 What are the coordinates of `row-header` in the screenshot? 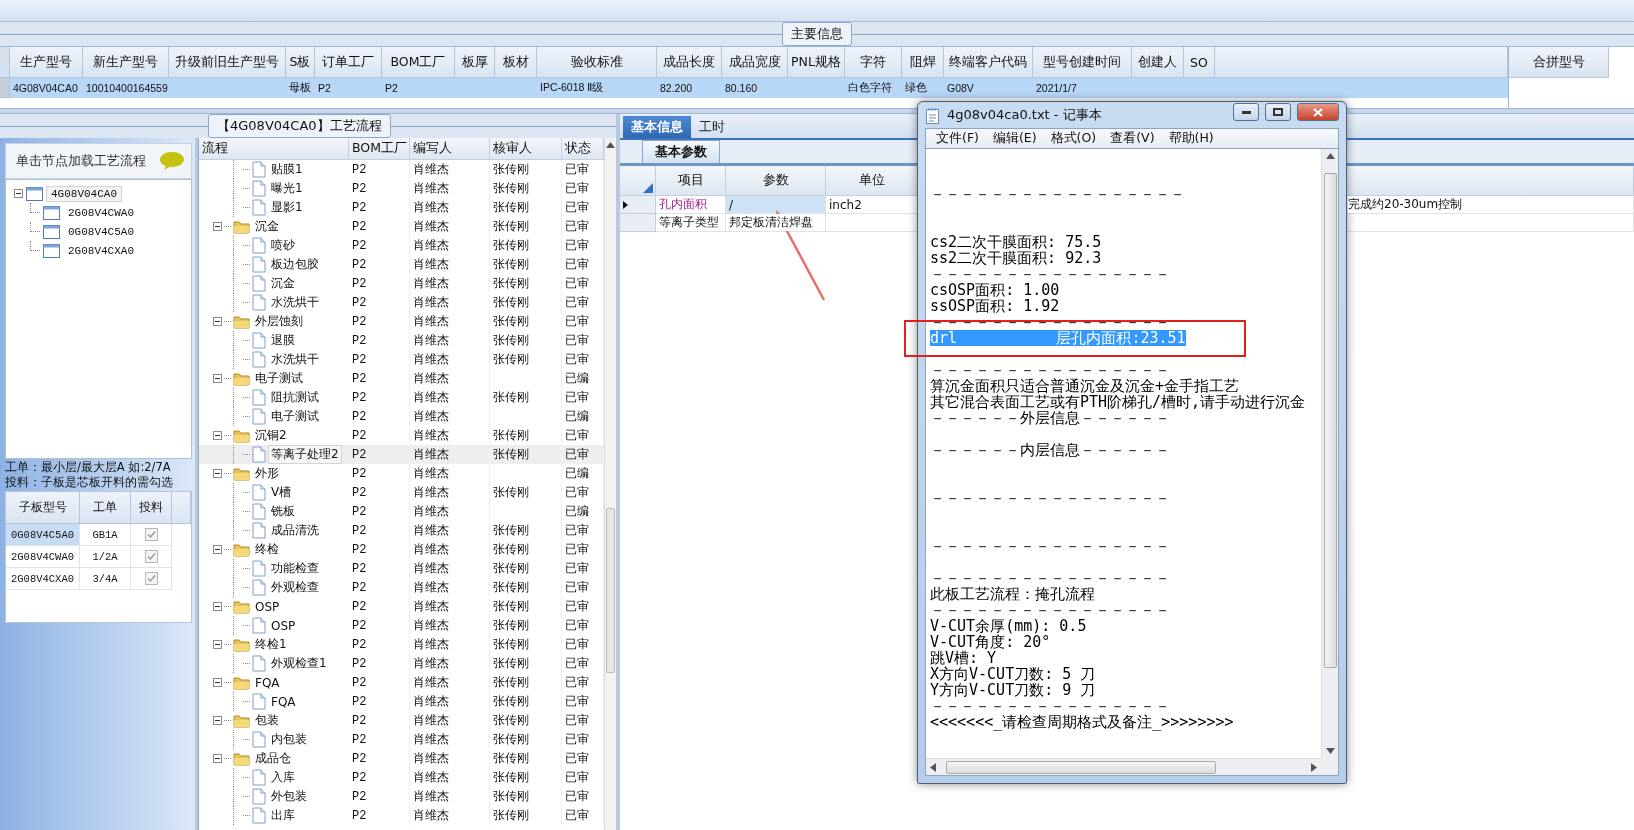 It's located at (638, 205).